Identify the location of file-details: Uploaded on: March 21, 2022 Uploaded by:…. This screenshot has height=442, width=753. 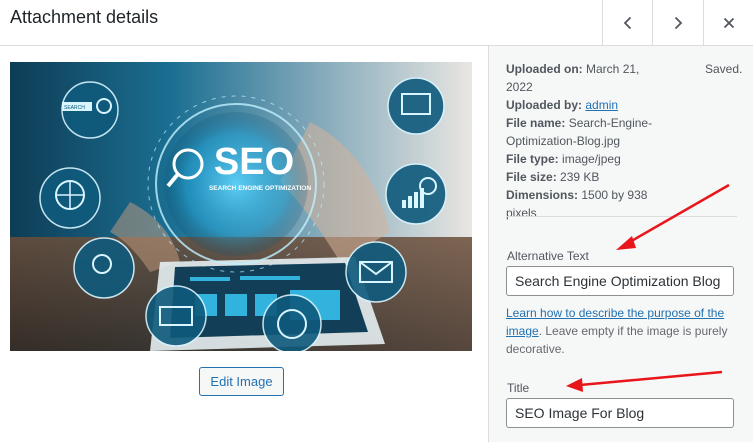
(586, 141).